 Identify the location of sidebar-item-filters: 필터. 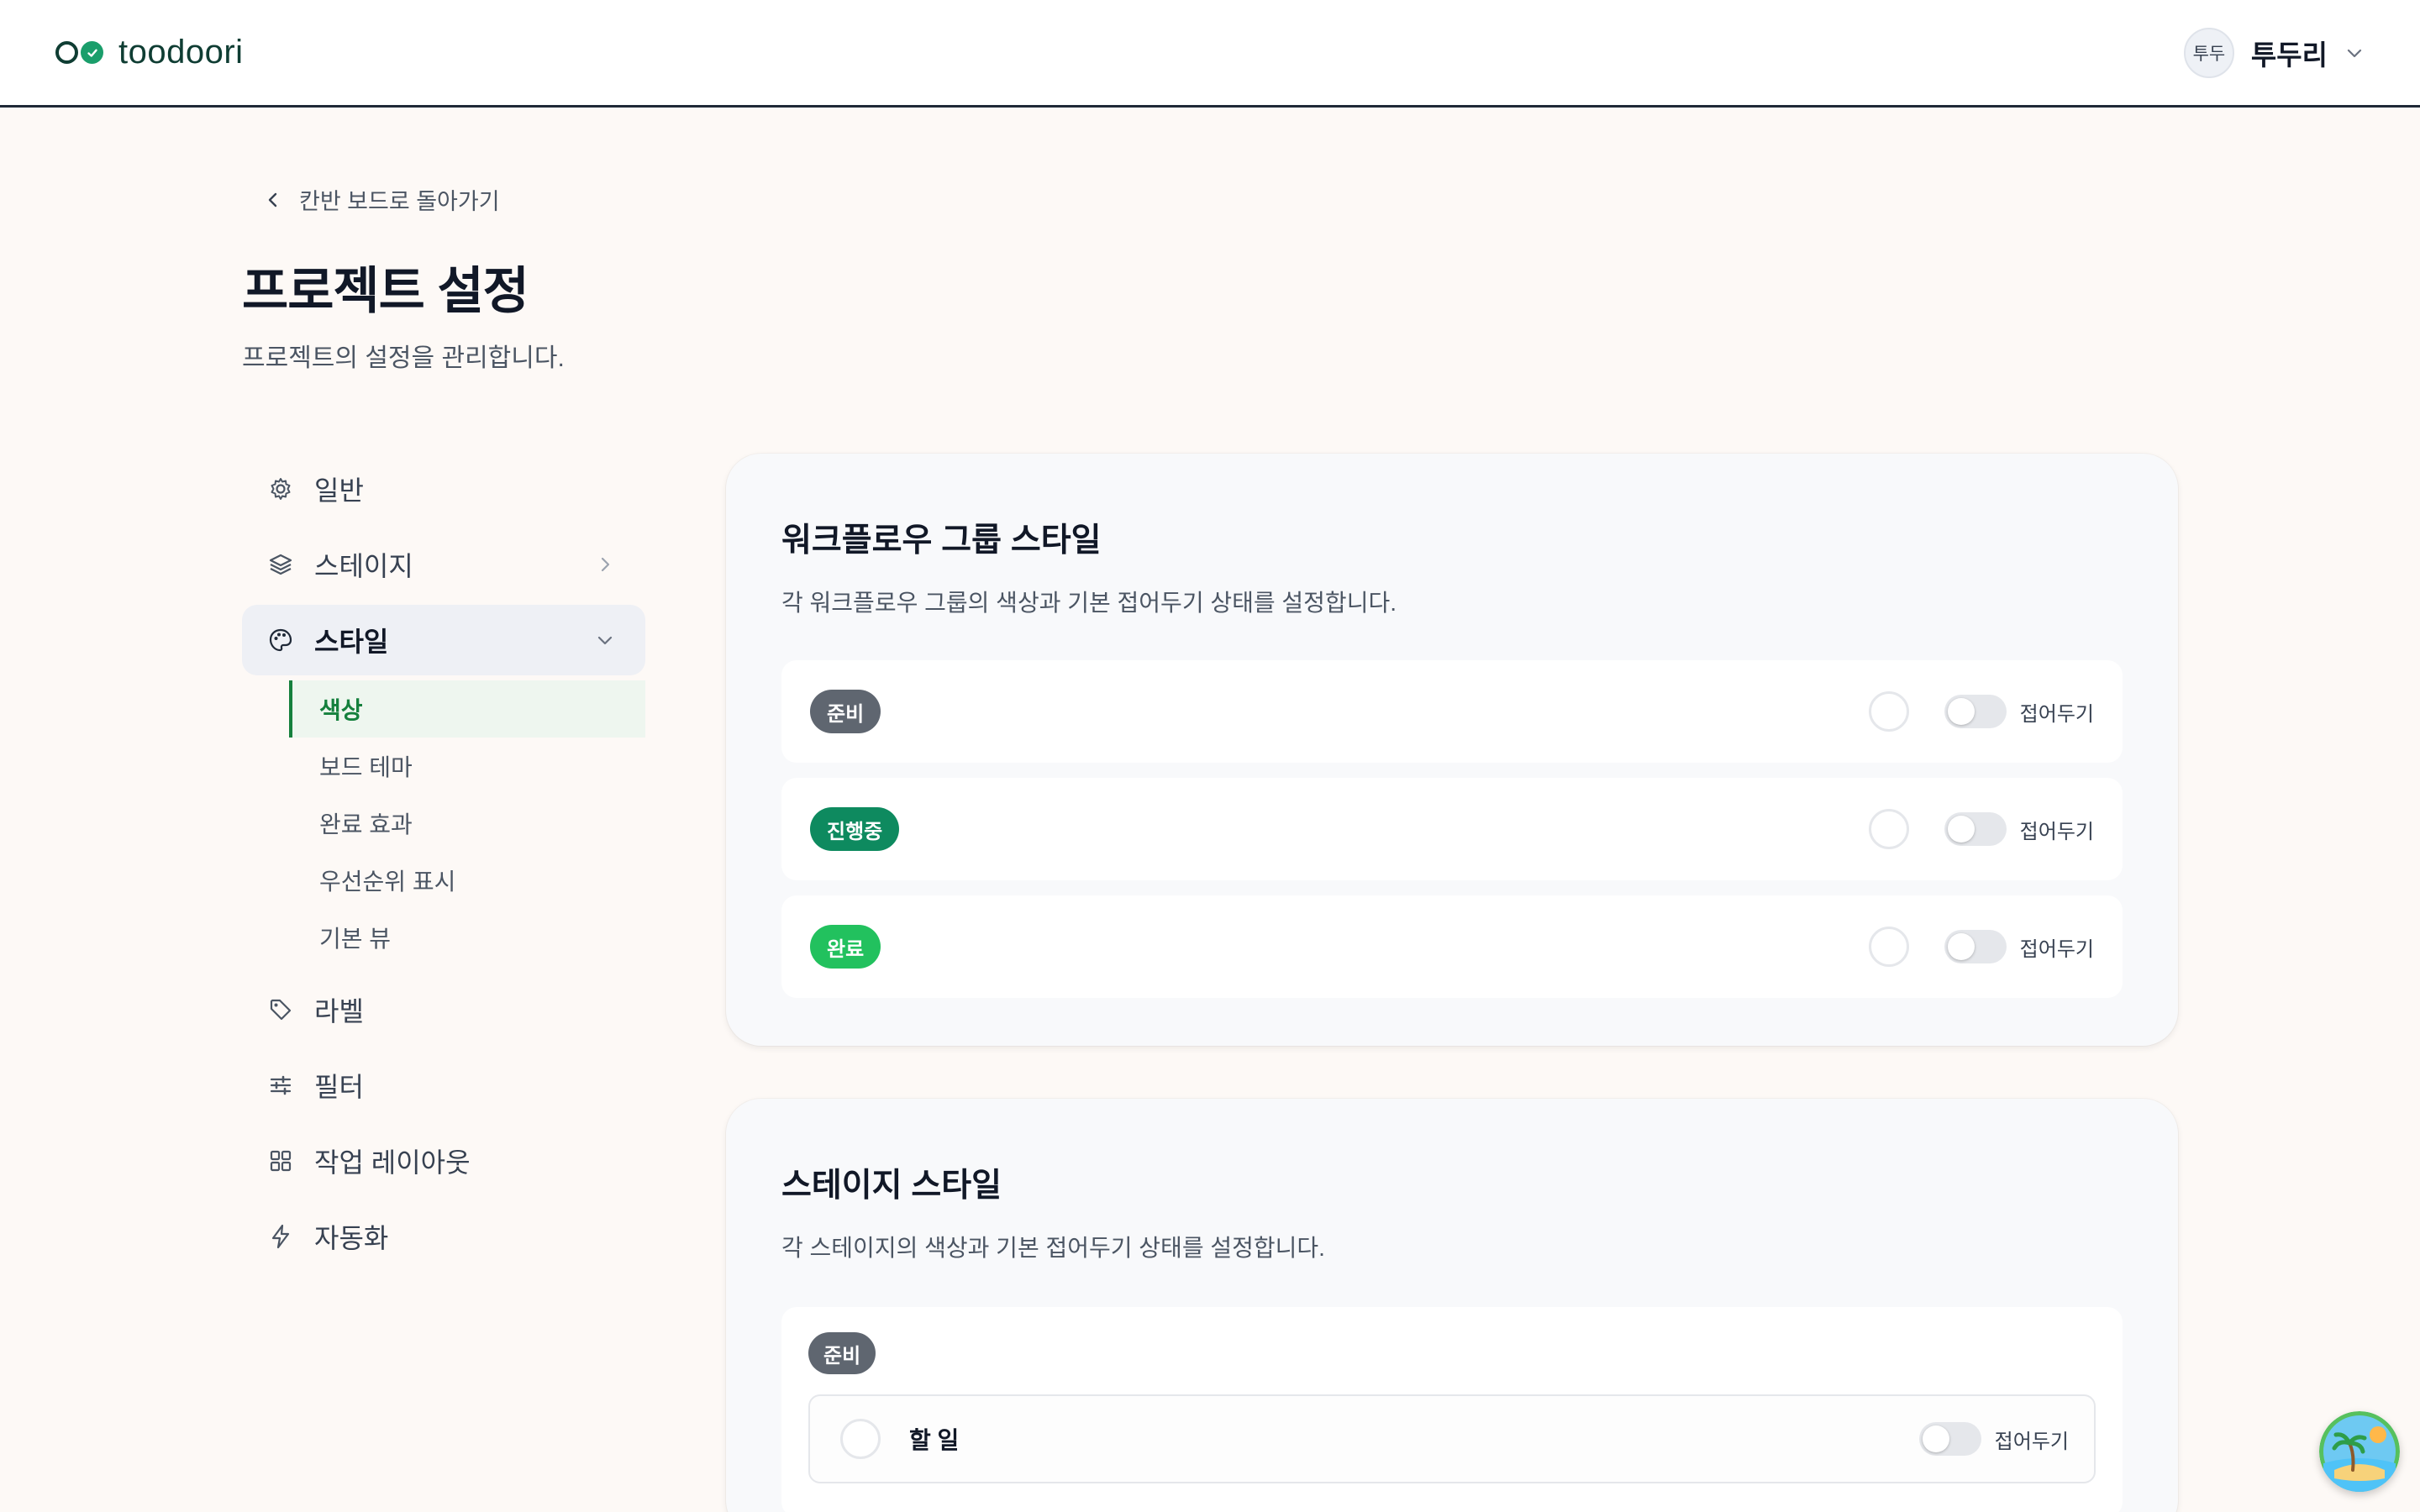
(443, 1085).